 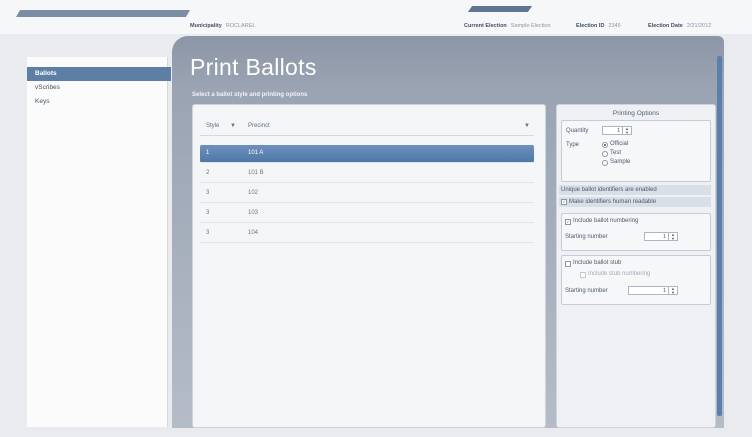 What do you see at coordinates (253, 213) in the screenshot?
I see `precinct-cell: 103` at bounding box center [253, 213].